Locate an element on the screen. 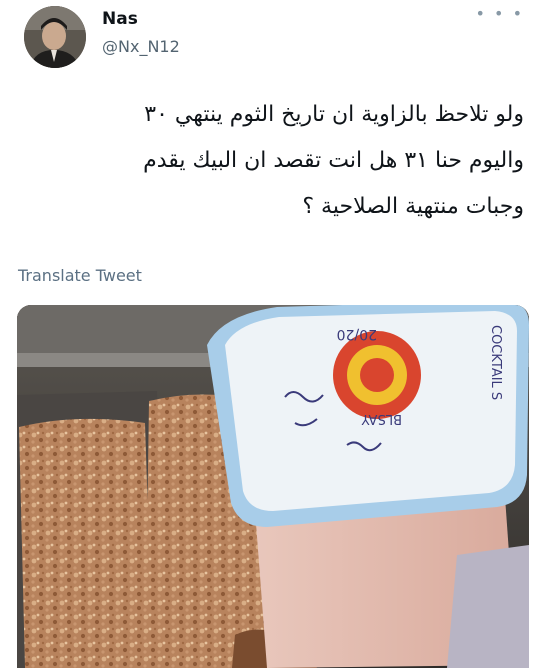 The image size is (544, 668). ellipsis-icon: • • • is located at coordinates (500, 13).